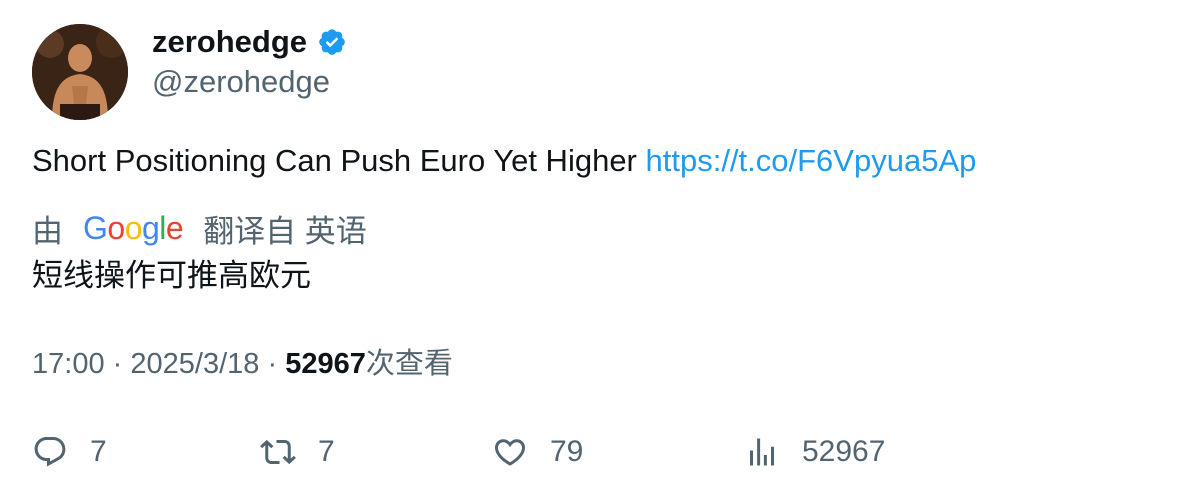  Describe the element at coordinates (69, 452) in the screenshot. I see `reply-button: 7` at that location.